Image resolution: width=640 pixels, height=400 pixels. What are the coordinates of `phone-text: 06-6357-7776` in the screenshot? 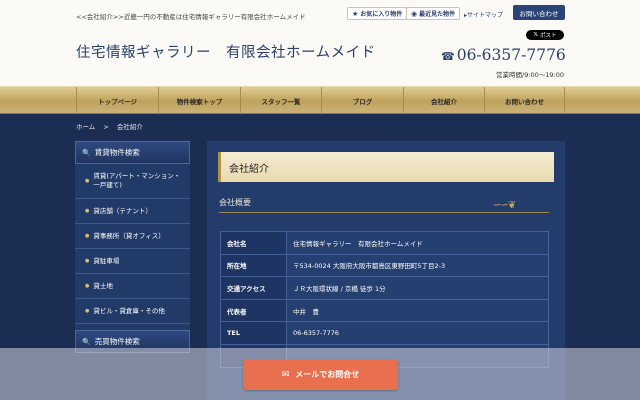 It's located at (511, 55).